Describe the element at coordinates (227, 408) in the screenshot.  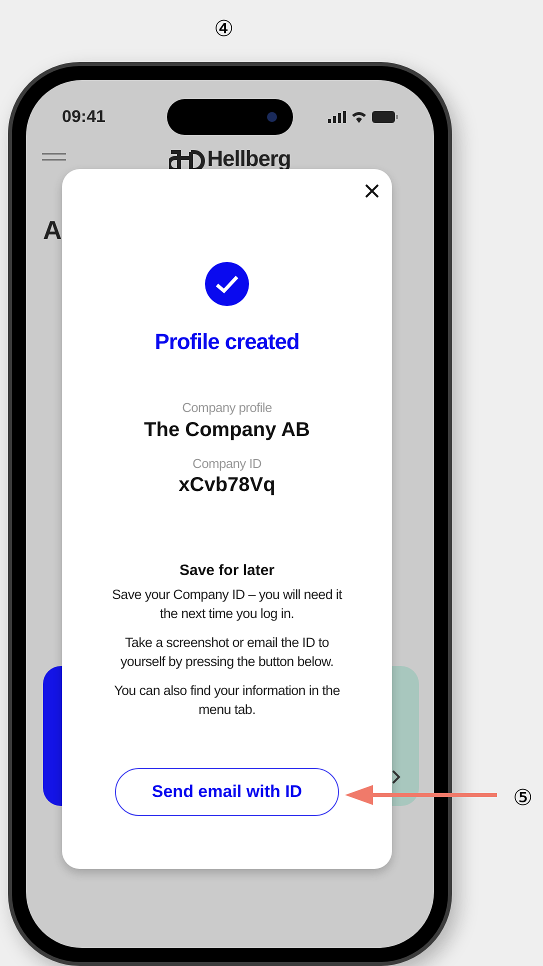
I see `field-label: Company profile` at that location.